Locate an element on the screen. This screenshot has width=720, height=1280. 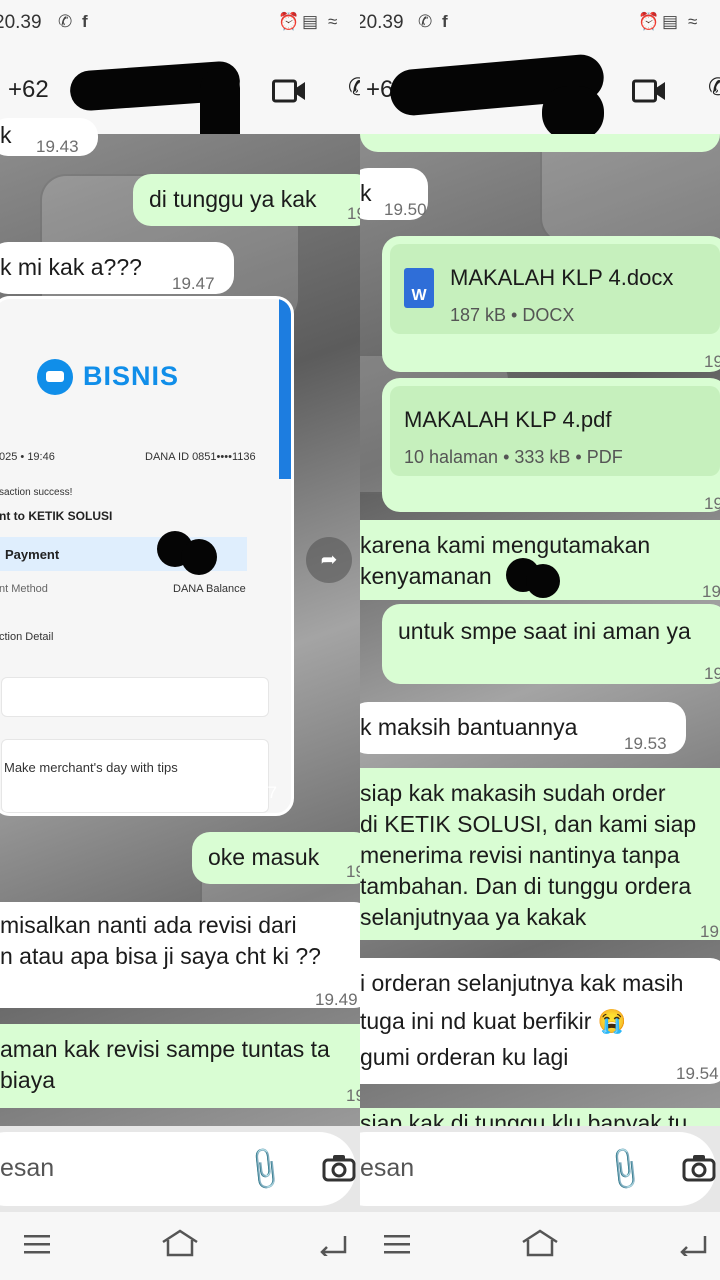
message-text: misalkan nanti ada revisi dari is located at coordinates (148, 925).